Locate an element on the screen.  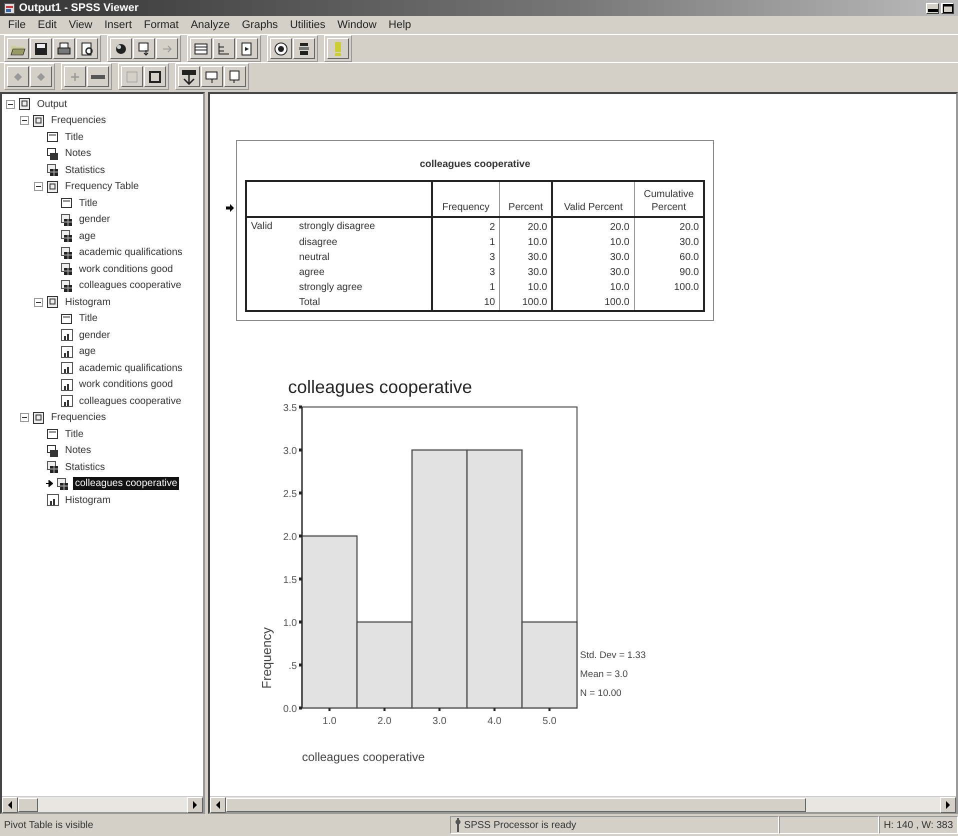
minimize-button is located at coordinates (932, 8).